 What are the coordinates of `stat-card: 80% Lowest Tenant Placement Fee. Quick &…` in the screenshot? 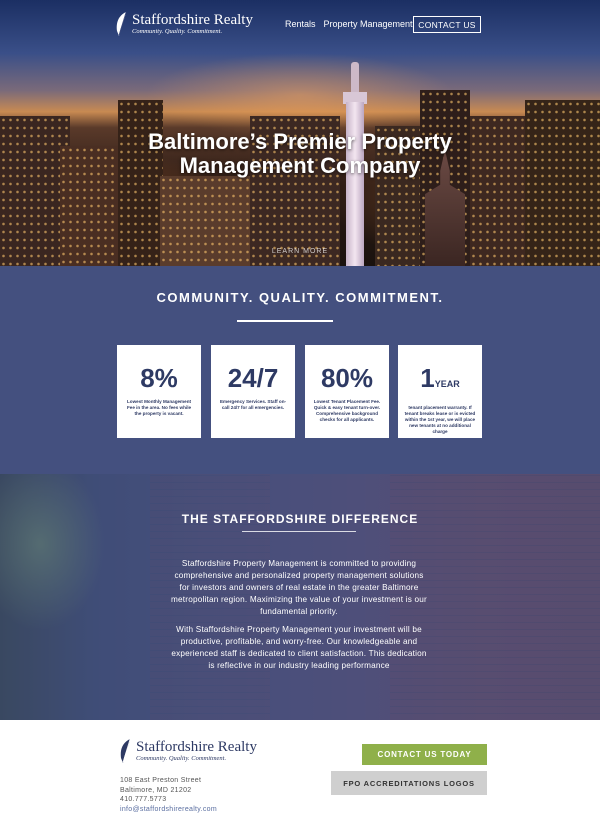 It's located at (347, 391).